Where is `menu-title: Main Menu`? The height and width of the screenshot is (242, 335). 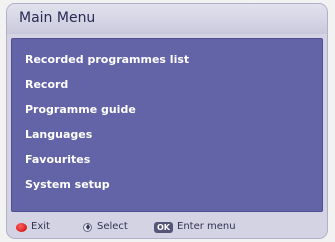 menu-title: Main Menu is located at coordinates (57, 18).